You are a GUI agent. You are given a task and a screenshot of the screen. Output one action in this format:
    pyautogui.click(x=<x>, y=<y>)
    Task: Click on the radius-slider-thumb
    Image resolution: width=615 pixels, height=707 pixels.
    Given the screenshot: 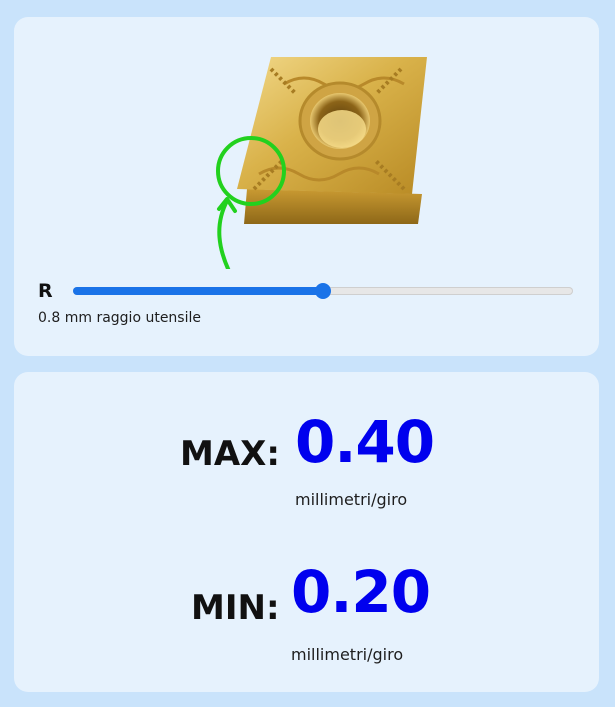 What is the action you would take?
    pyautogui.click(x=323, y=291)
    